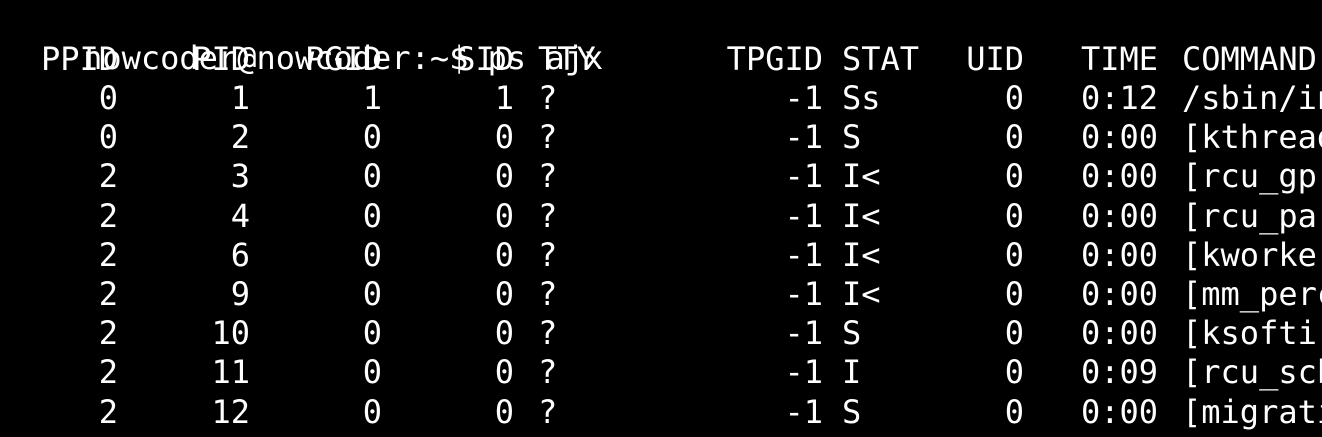  I want to click on column-header-sid: SID, so click(485, 59).